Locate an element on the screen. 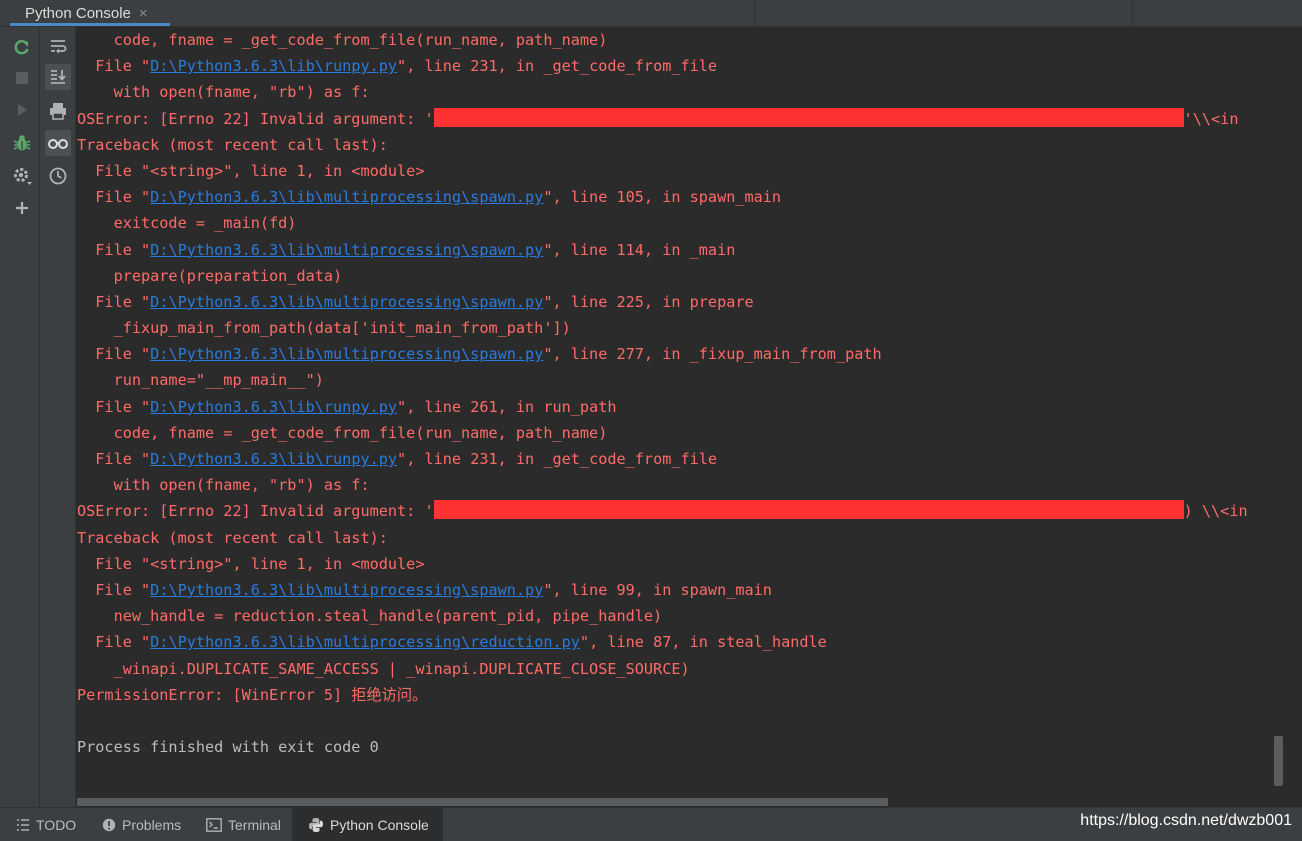 Image resolution: width=1302 pixels, height=841 pixels. show-variables-icon is located at coordinates (58, 143).